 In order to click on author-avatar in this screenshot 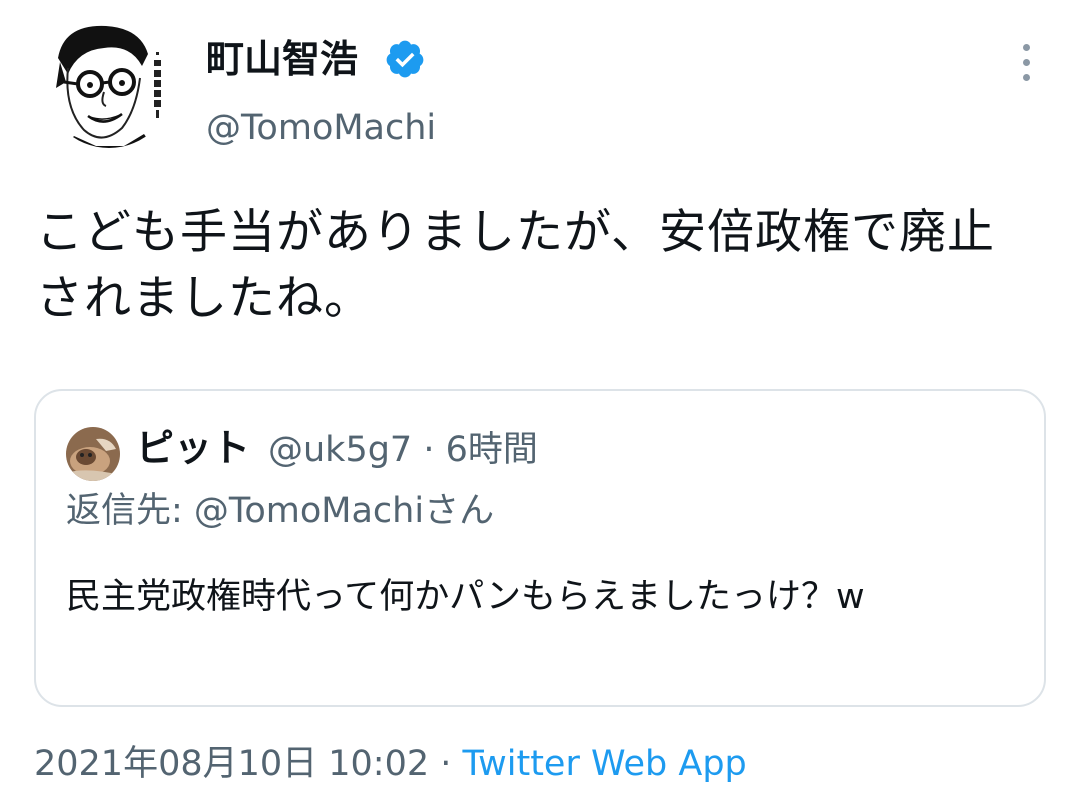, I will do `click(109, 83)`.